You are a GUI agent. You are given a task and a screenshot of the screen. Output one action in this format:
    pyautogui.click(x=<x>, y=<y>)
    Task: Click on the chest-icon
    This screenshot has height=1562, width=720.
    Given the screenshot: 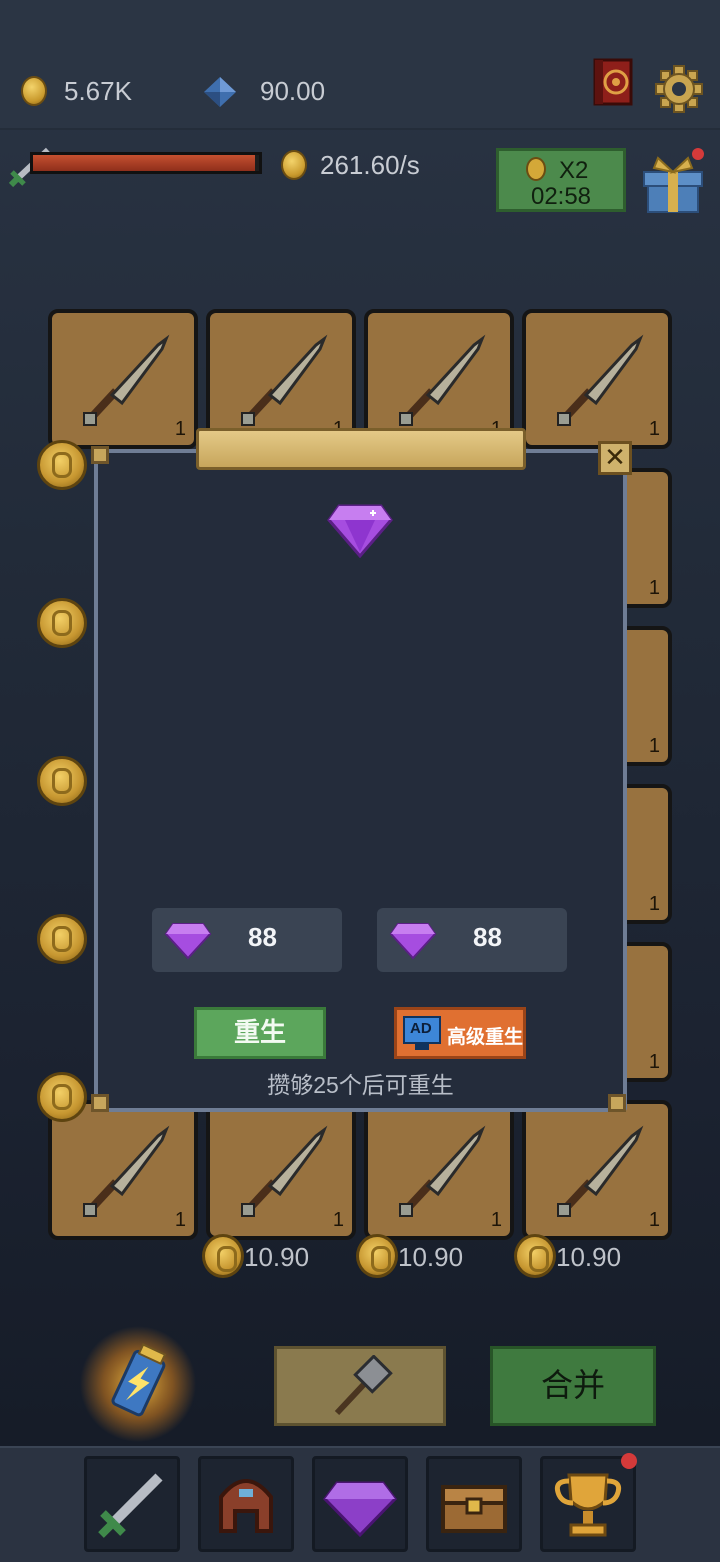 What is the action you would take?
    pyautogui.click(x=474, y=1509)
    